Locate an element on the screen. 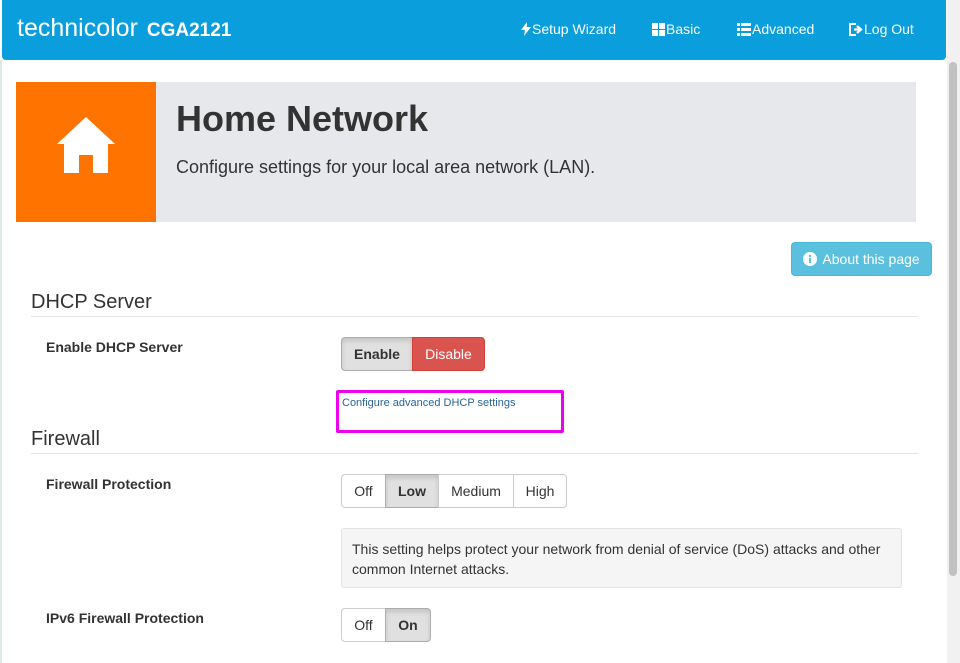  content-edge is located at coordinates (1, 361).